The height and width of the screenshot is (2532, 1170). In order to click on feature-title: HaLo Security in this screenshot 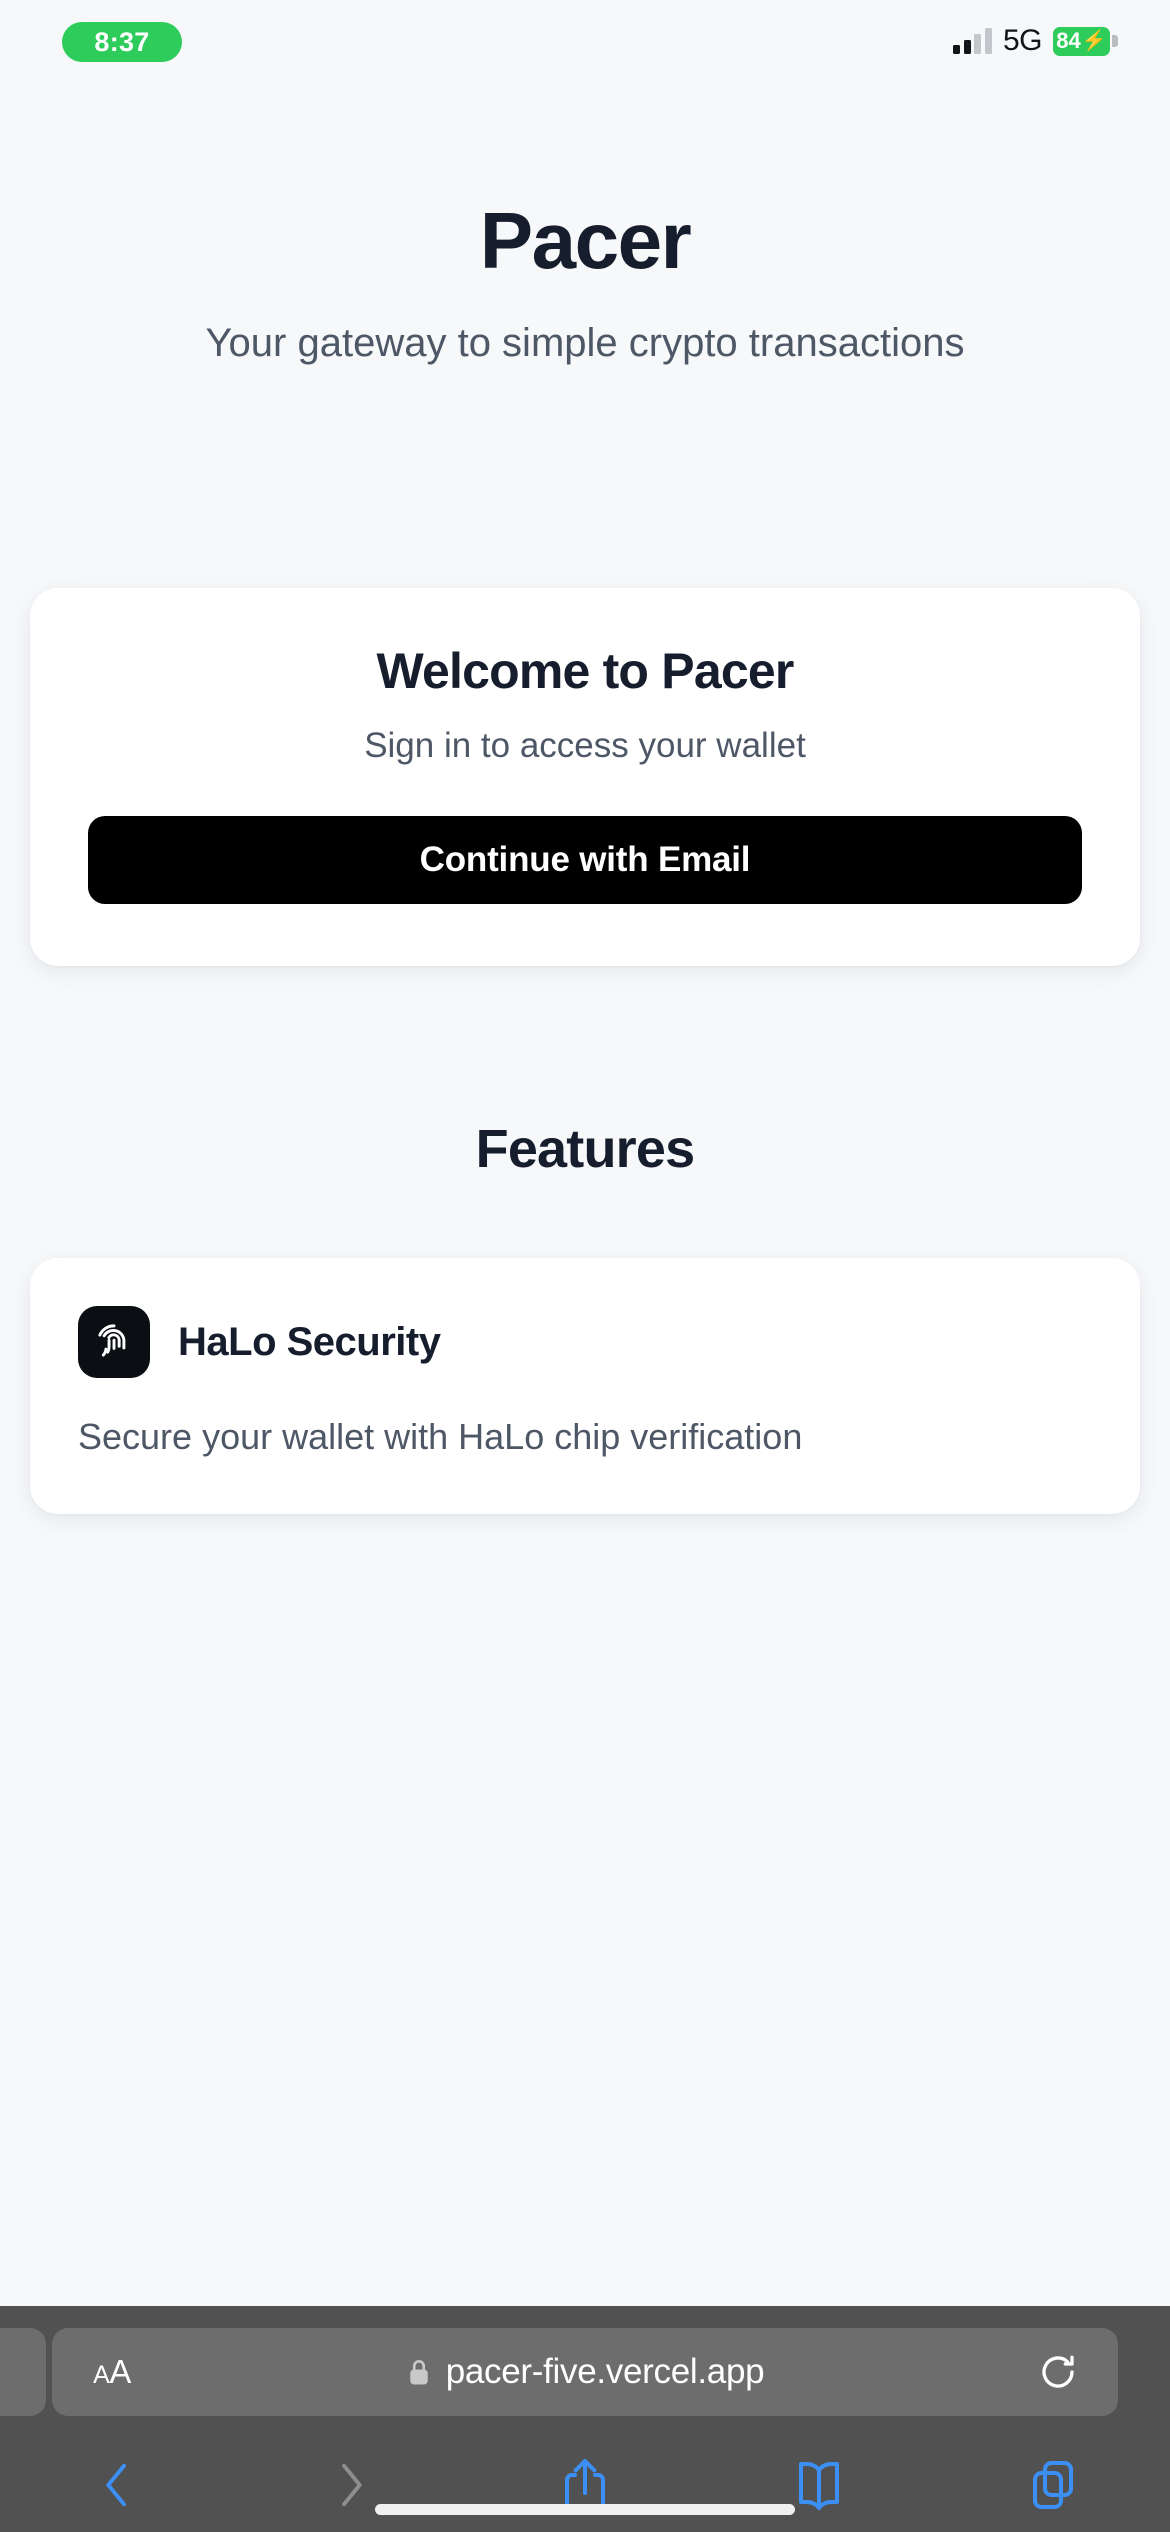, I will do `click(309, 1341)`.